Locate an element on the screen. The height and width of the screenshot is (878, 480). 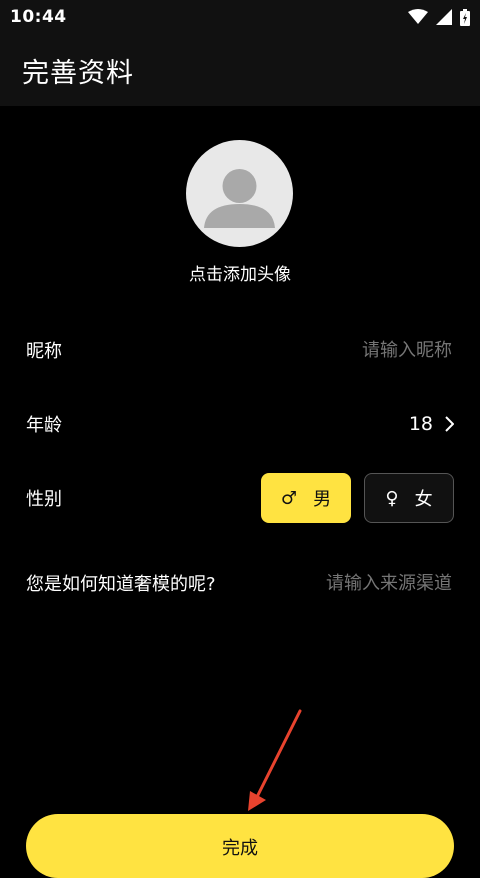
male-icon: ♂ is located at coordinates (289, 498).